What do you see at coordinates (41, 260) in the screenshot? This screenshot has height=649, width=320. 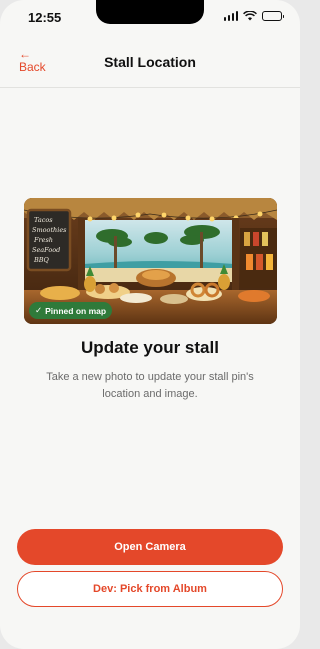 I see `menu-item: BBQ` at bounding box center [41, 260].